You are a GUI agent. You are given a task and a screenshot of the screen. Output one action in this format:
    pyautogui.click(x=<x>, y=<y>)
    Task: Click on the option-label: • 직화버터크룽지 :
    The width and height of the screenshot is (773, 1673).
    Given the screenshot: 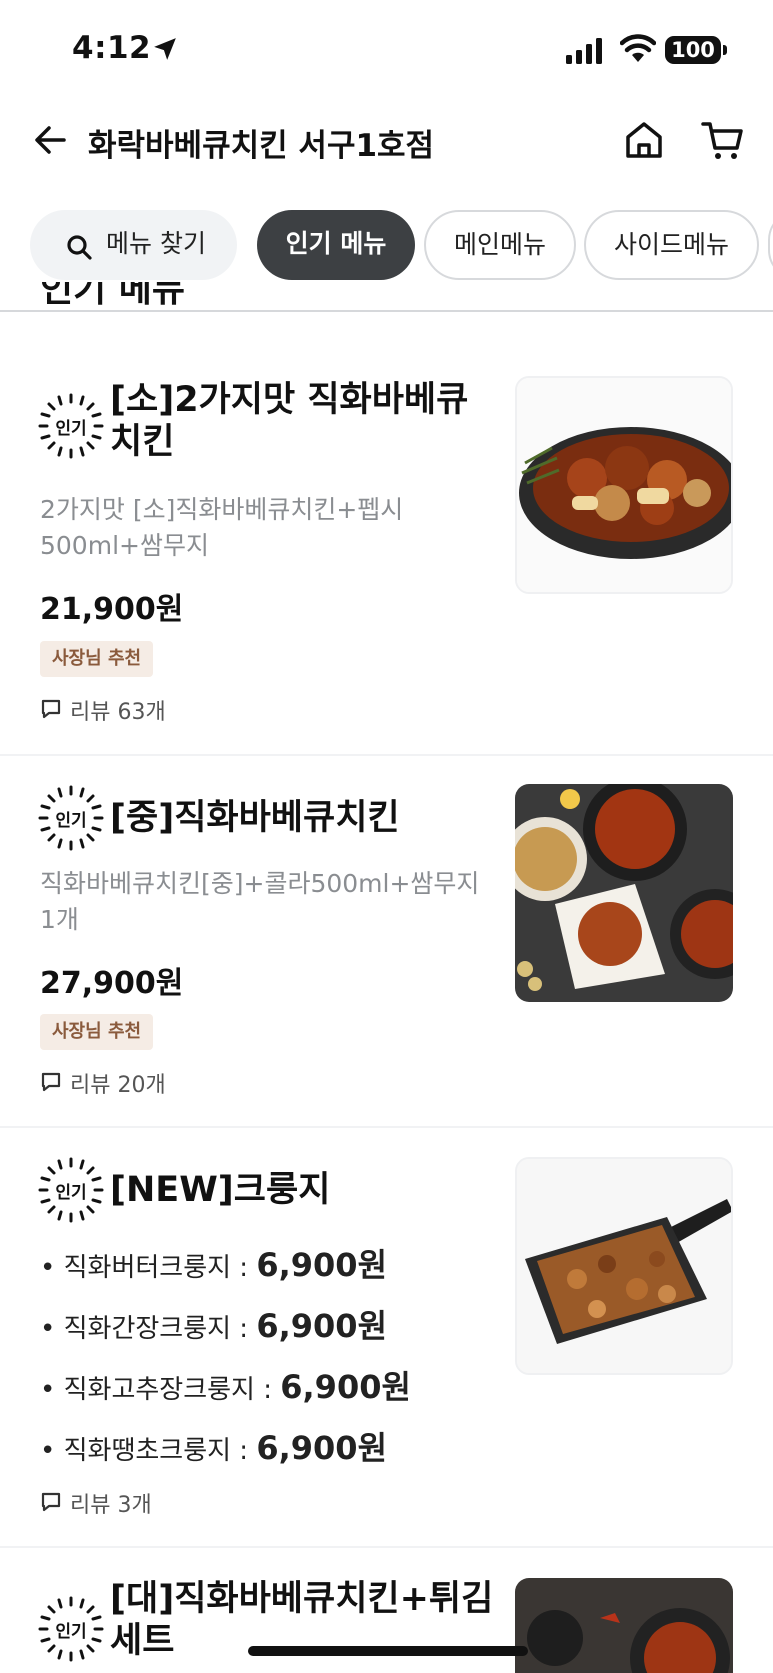 What is the action you would take?
    pyautogui.click(x=148, y=1268)
    